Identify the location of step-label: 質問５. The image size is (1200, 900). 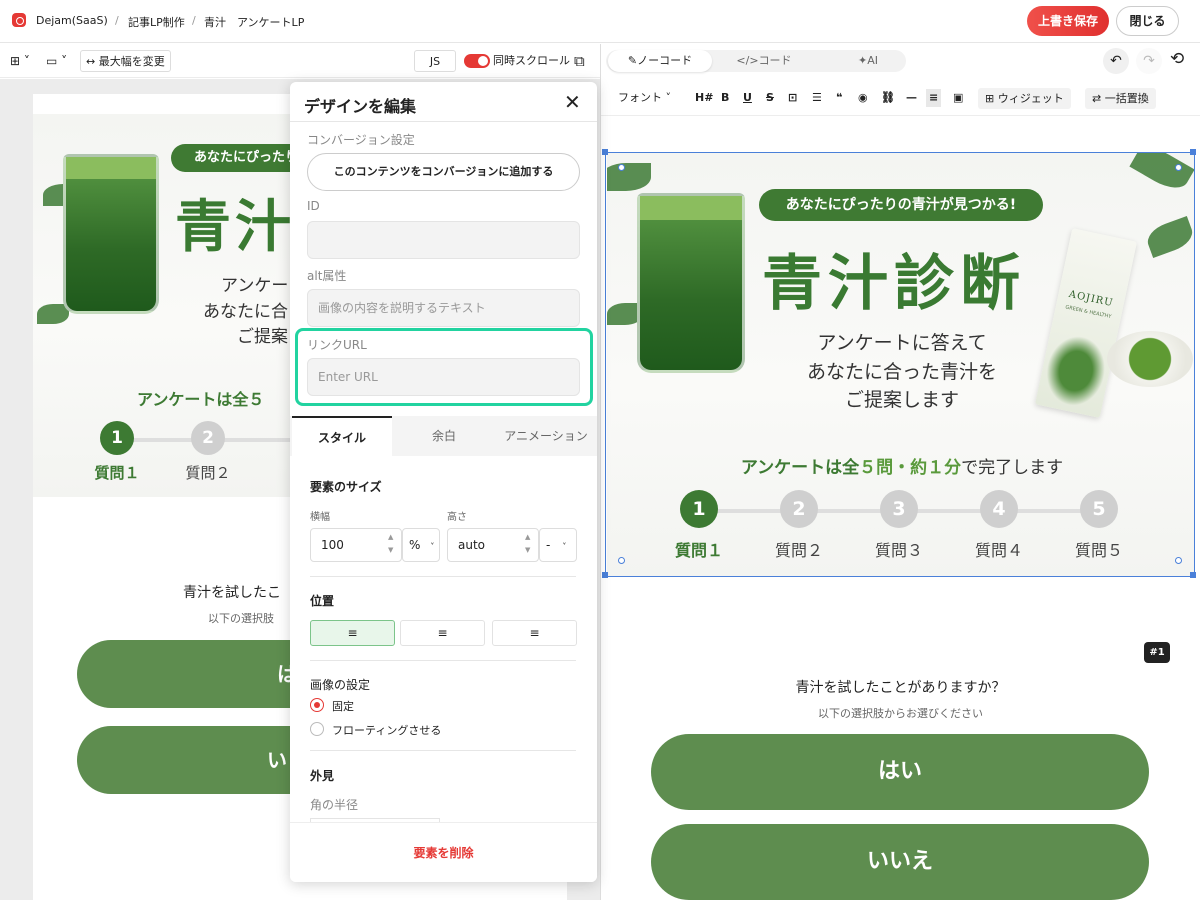
(1098, 550).